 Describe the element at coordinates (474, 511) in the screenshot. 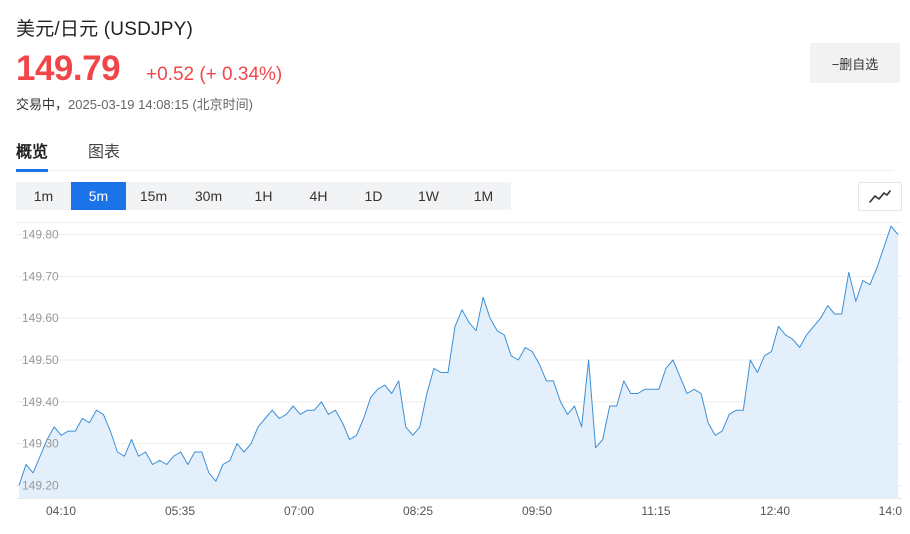

I see `x-axis-labels: 04:10 05:35 07:00 08:25 09:50 11:15 12:40 14:0` at that location.